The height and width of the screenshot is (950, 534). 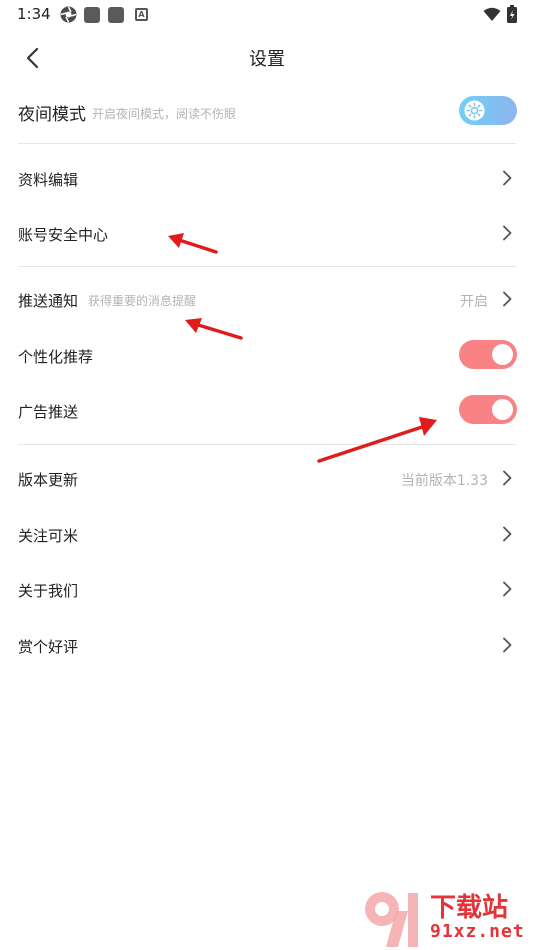 I want to click on night-mode-row: 夜间模式 开启夜间模式，阅读不伤眼, so click(x=267, y=112).